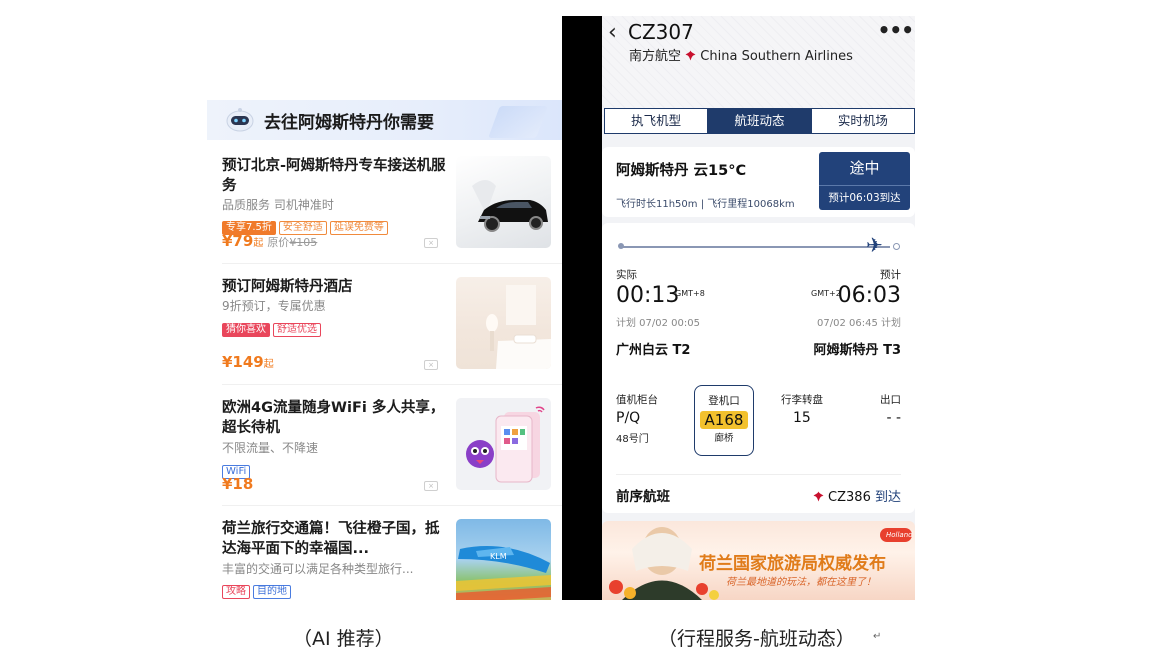 This screenshot has height=664, width=1163. Describe the element at coordinates (899, 535) in the screenshot. I see `holland-brand-logo: Holland` at that location.